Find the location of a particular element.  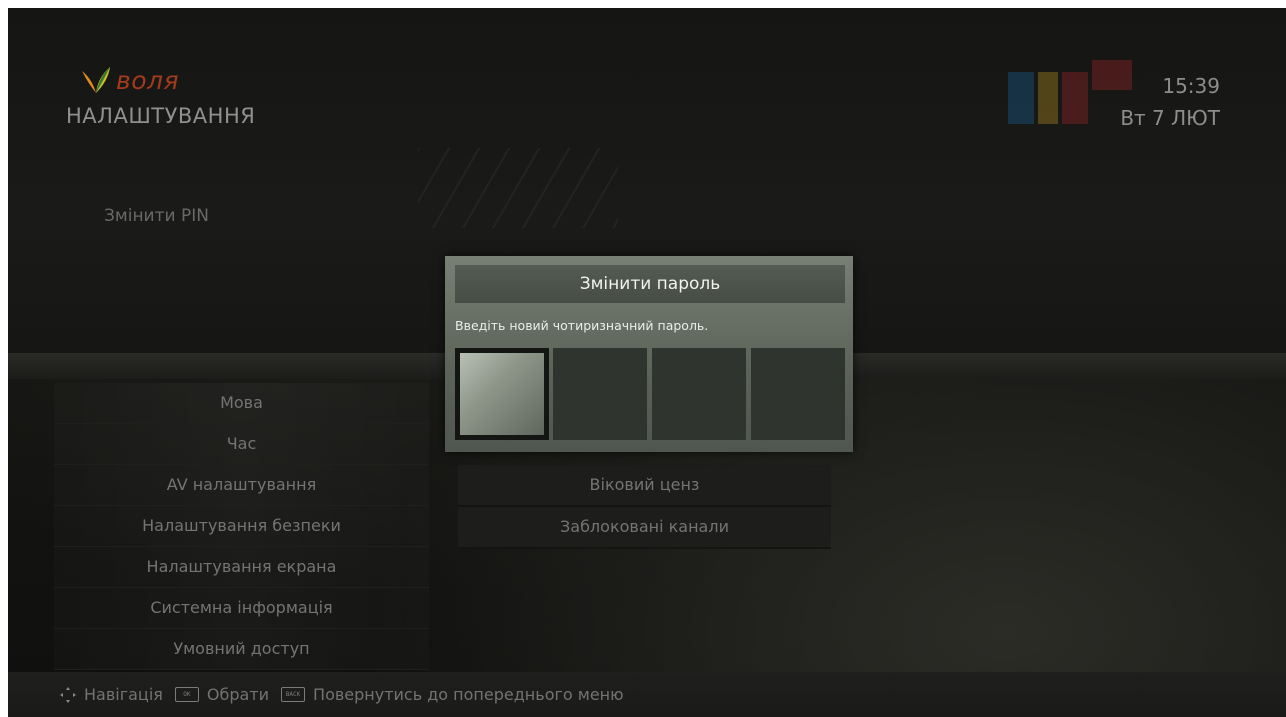

back-key-icon: BACK is located at coordinates (293, 694).